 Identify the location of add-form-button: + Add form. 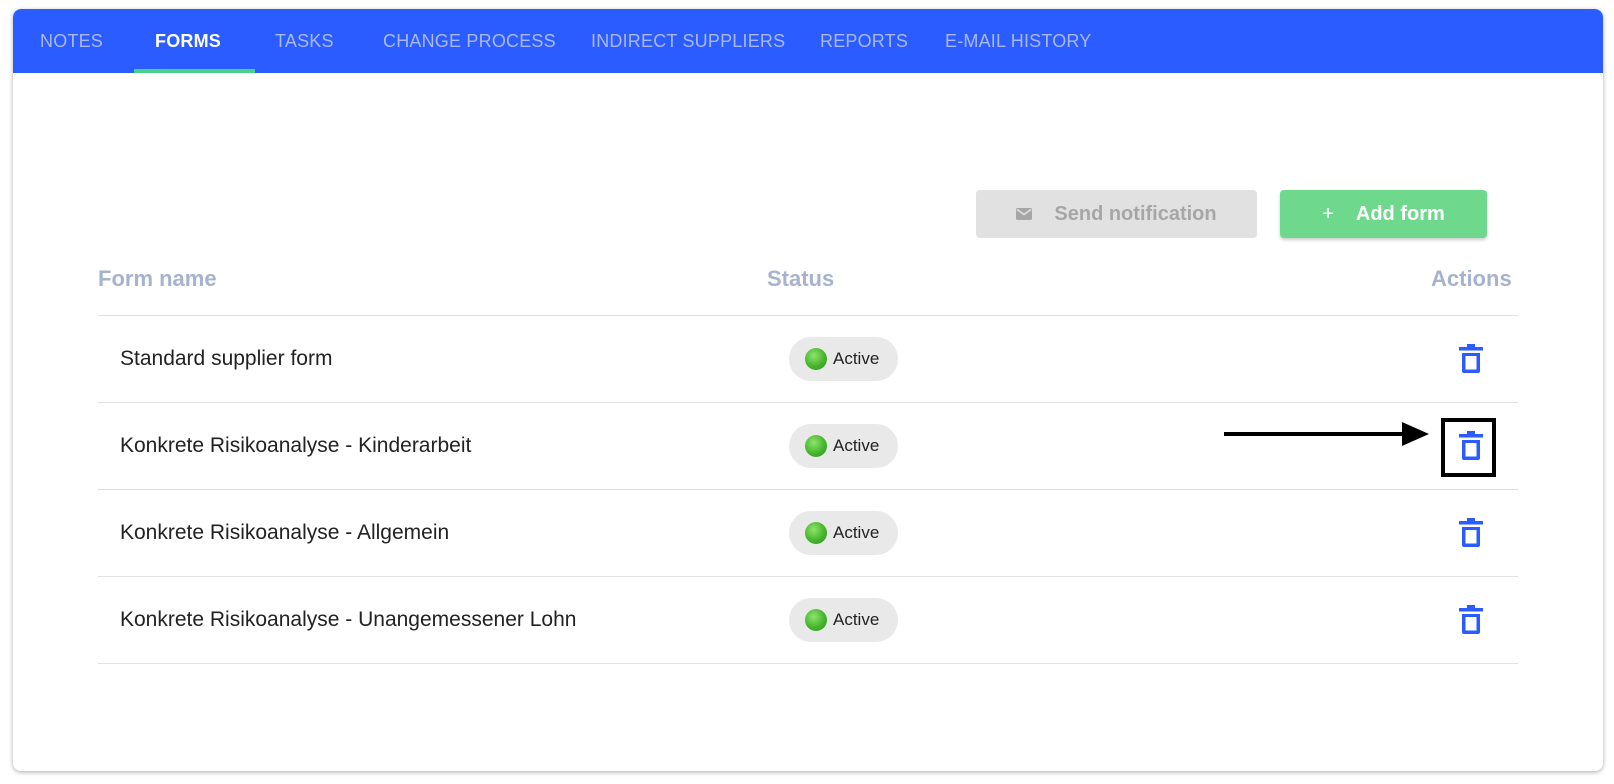
(1383, 214).